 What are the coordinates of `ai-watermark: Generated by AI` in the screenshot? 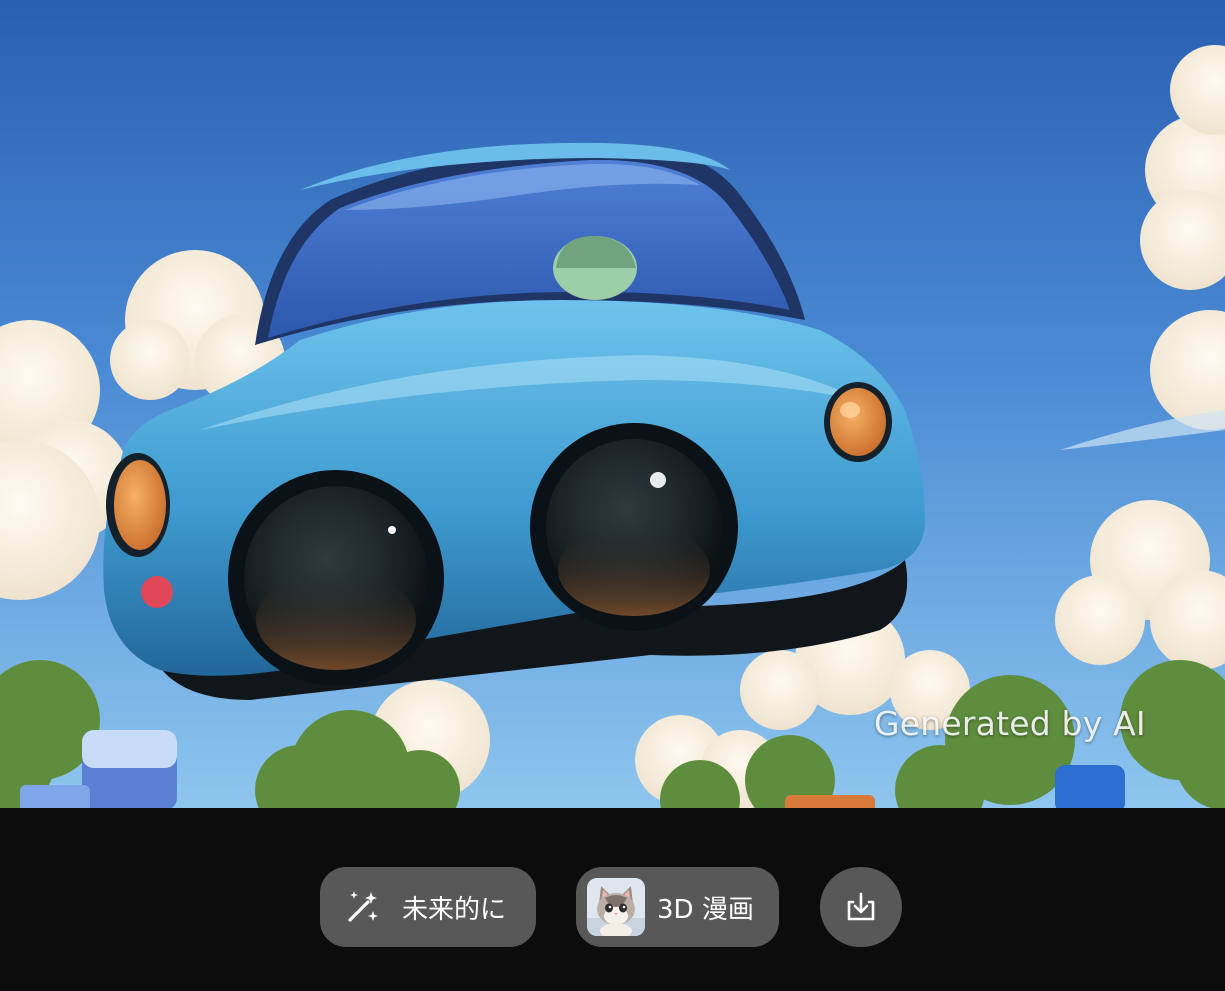 It's located at (1010, 723).